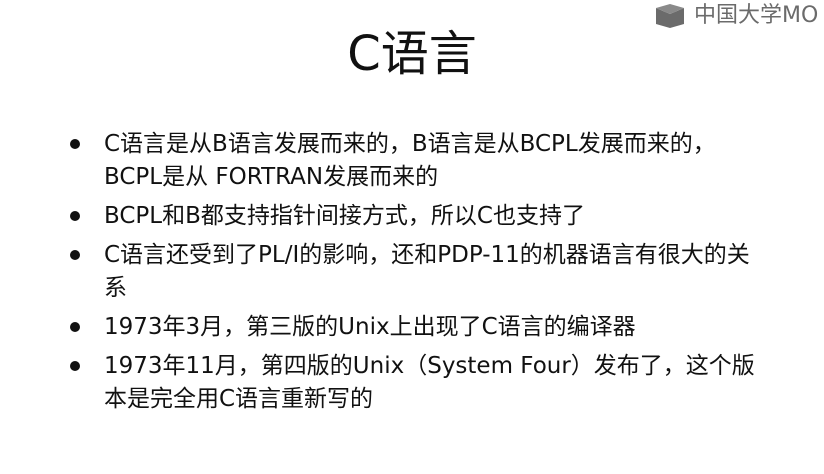 This screenshot has height=474, width=824. What do you see at coordinates (427, 271) in the screenshot?
I see `bullet-text: C语言还受到了PL/I的影响，还和PDP-11的机器语言有很大的关系` at bounding box center [427, 271].